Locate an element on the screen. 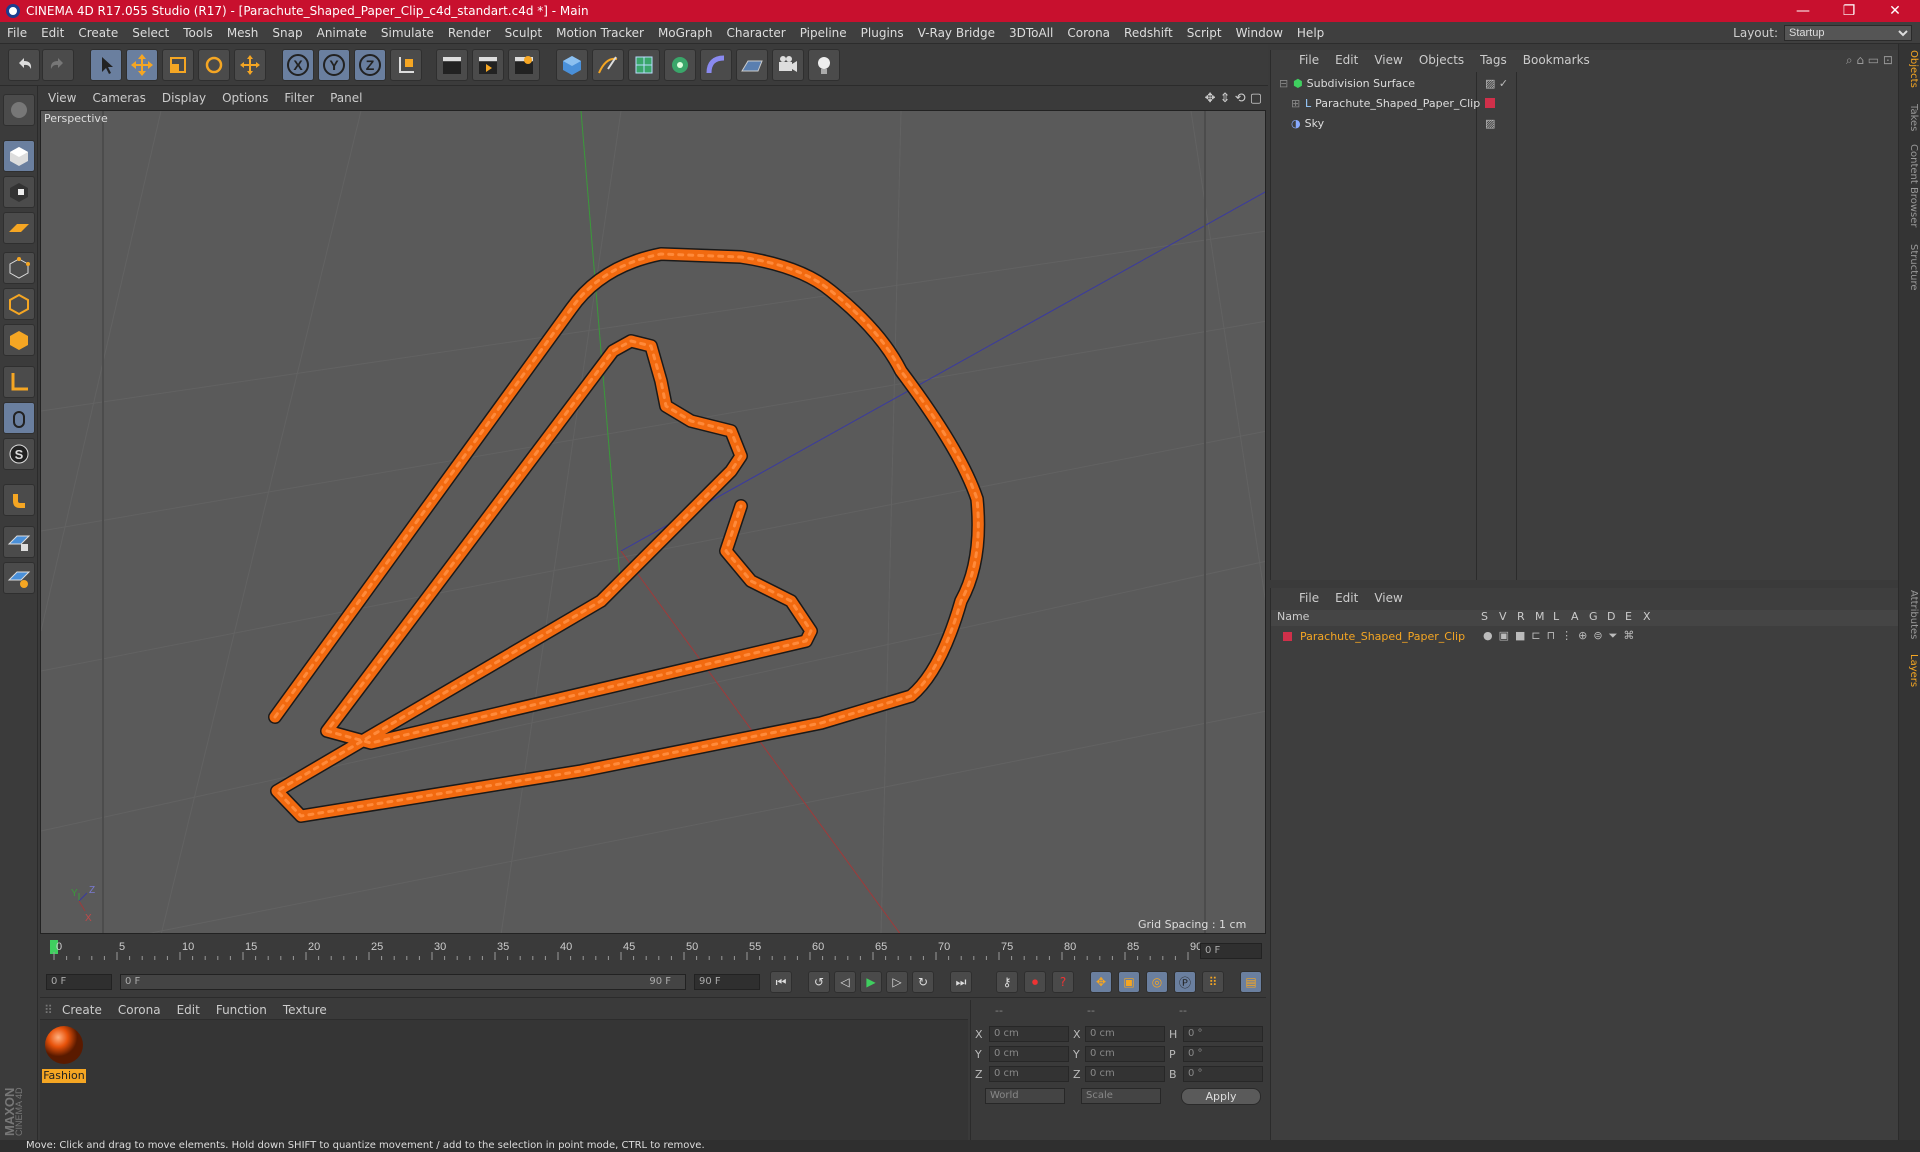  record-button: ⏺ is located at coordinates (1035, 982).